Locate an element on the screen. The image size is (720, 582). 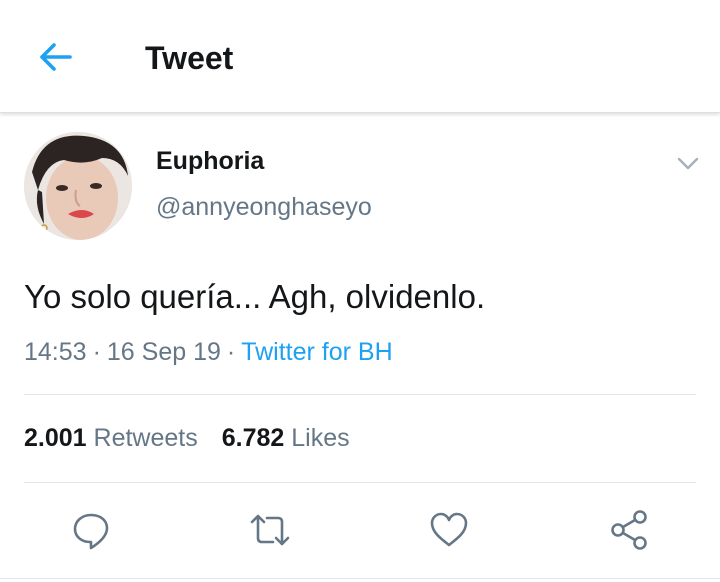
tweet-time: 14:53 is located at coordinates (55, 352).